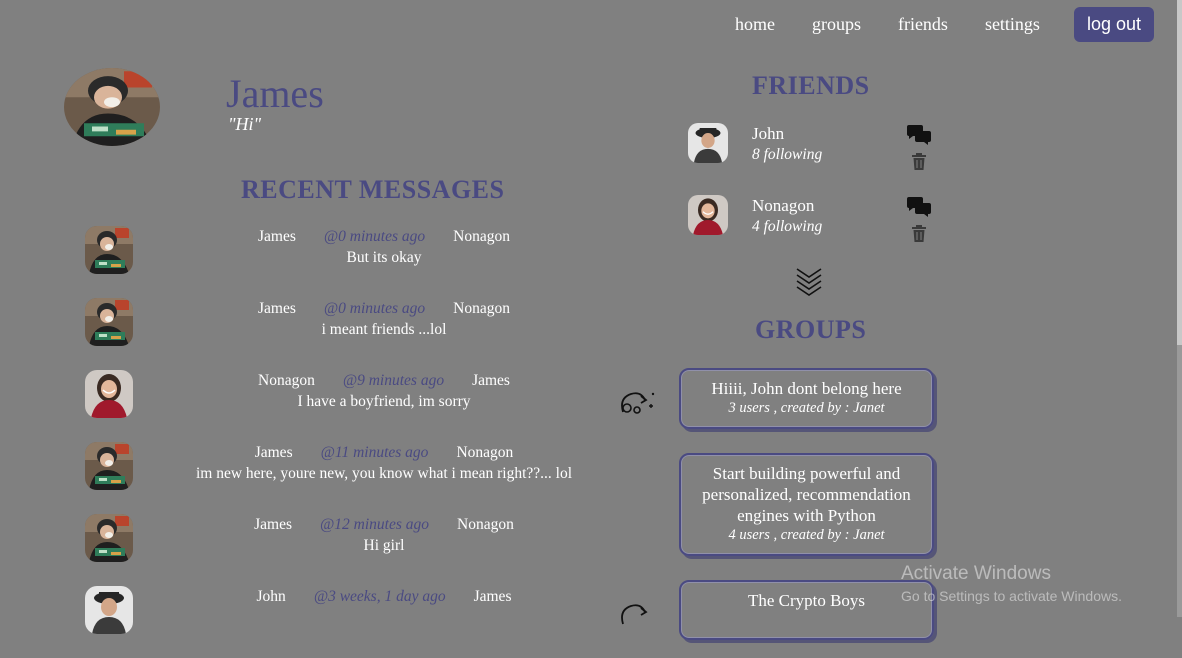  I want to click on message-item: James @0 minutes ago Nonagon But its okay, so click(384, 262).